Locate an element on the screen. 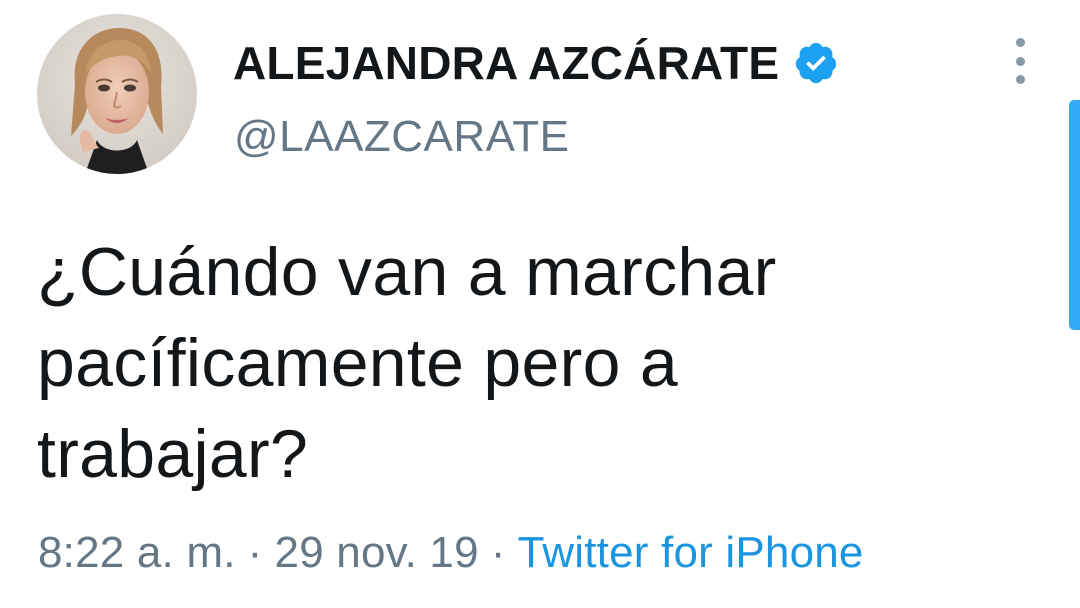 Image resolution: width=1080 pixels, height=608 pixels. tweet-metadata: 8:22 a. m. · 29 nov. 19 · Twitter for iPhone is located at coordinates (451, 553).